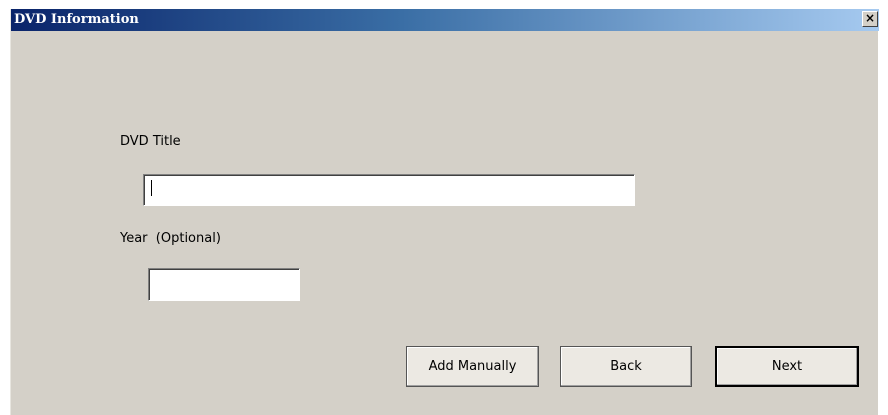  I want to click on window-title: DVD Information, so click(76, 19).